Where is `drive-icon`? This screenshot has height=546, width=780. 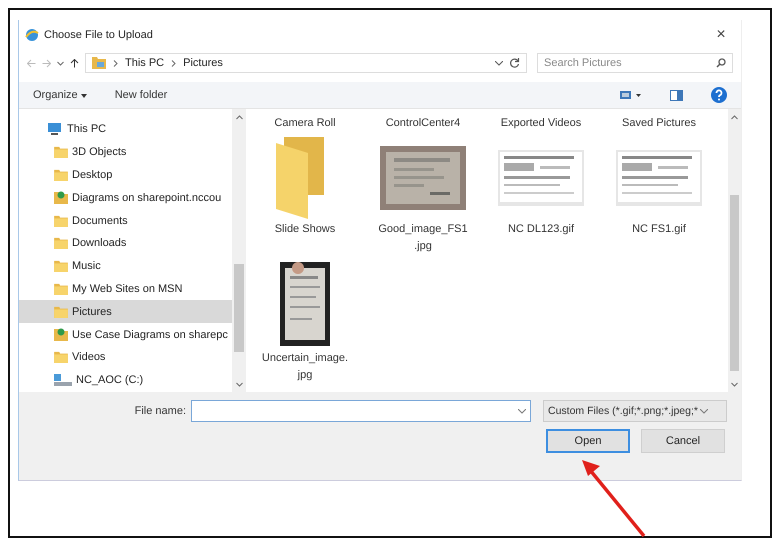
drive-icon is located at coordinates (63, 380).